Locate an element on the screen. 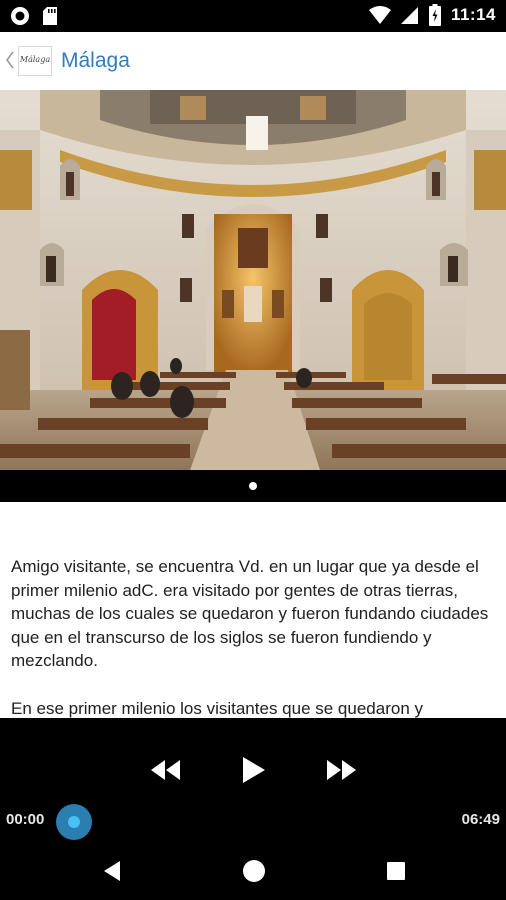 The height and width of the screenshot is (900, 506). seek-slider-knob is located at coordinates (74, 822).